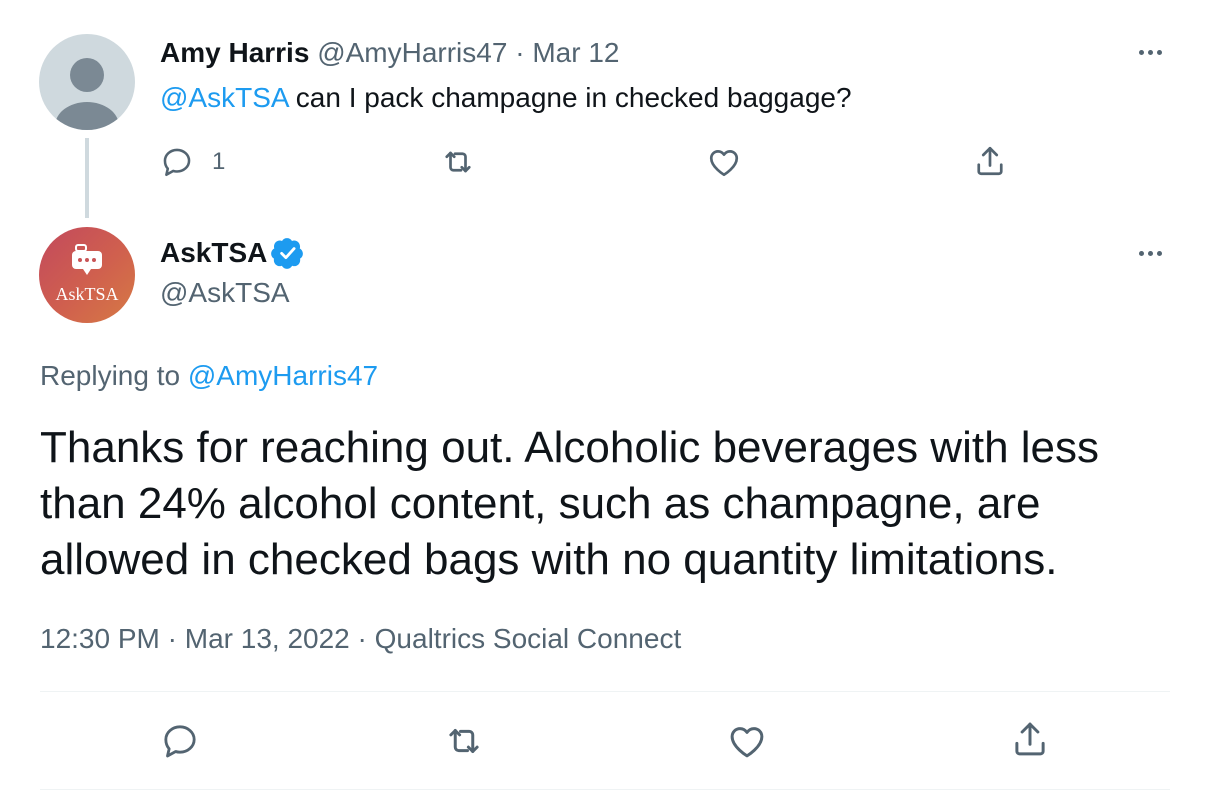 The image size is (1217, 805). What do you see at coordinates (87, 94) in the screenshot?
I see `default-profile-icon` at bounding box center [87, 94].